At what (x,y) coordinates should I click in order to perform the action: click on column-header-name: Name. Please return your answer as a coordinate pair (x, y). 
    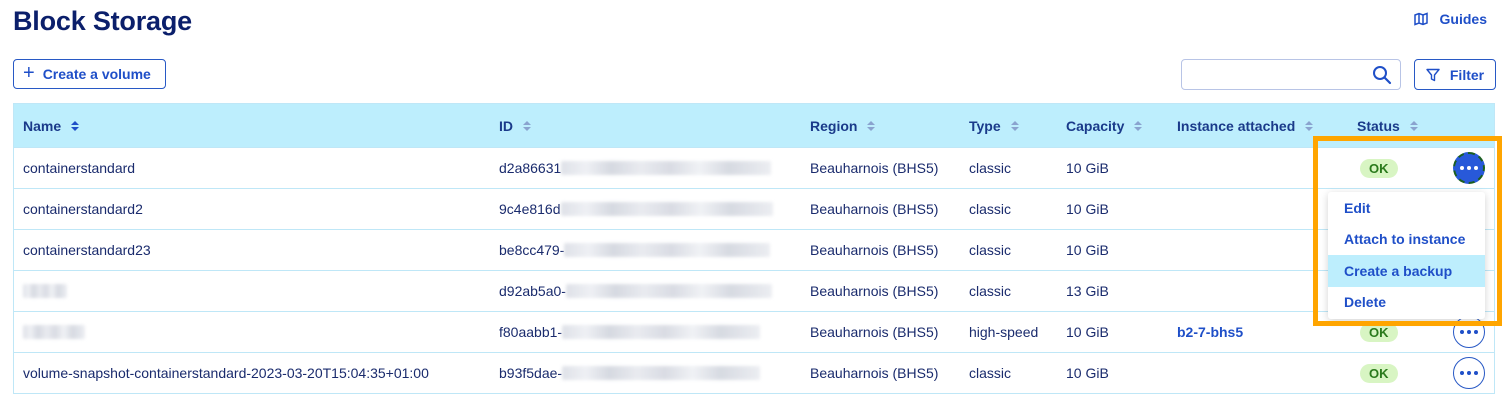
    Looking at the image, I should click on (51, 125).